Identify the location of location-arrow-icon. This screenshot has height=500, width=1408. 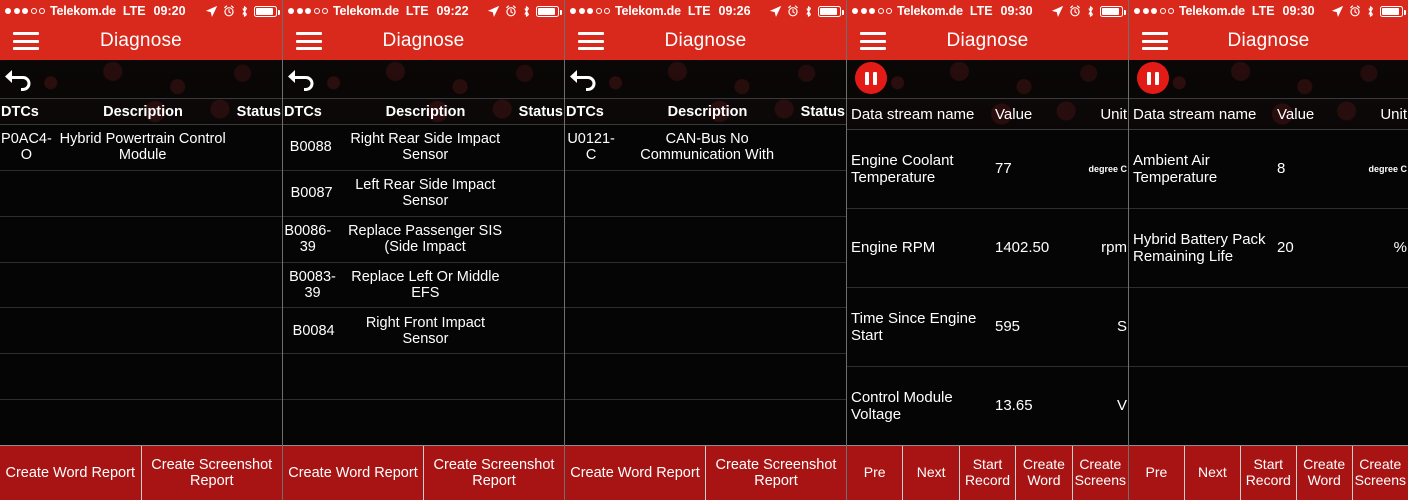
(211, 11).